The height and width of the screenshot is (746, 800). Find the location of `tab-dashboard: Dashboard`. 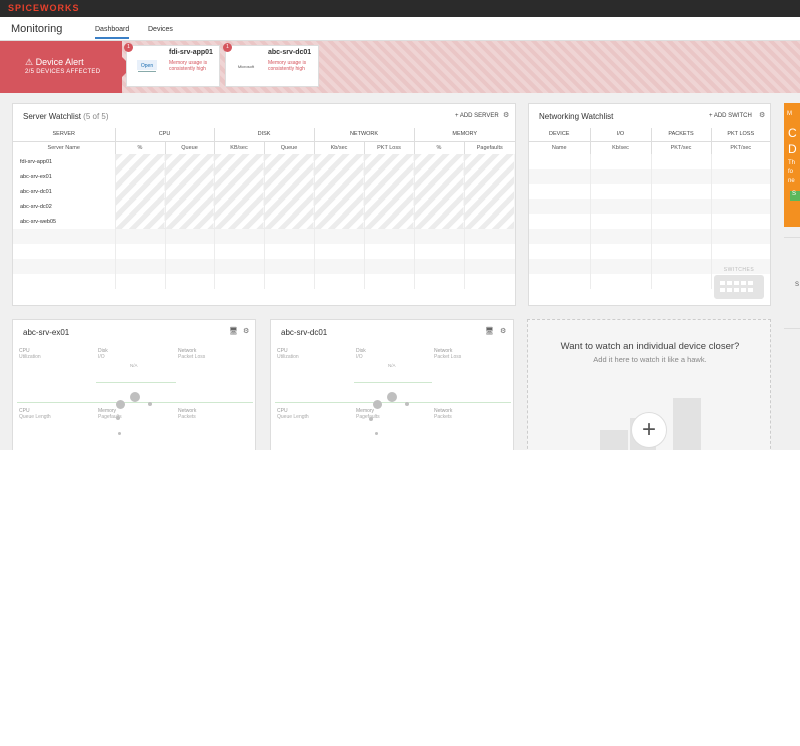

tab-dashboard: Dashboard is located at coordinates (112, 32).